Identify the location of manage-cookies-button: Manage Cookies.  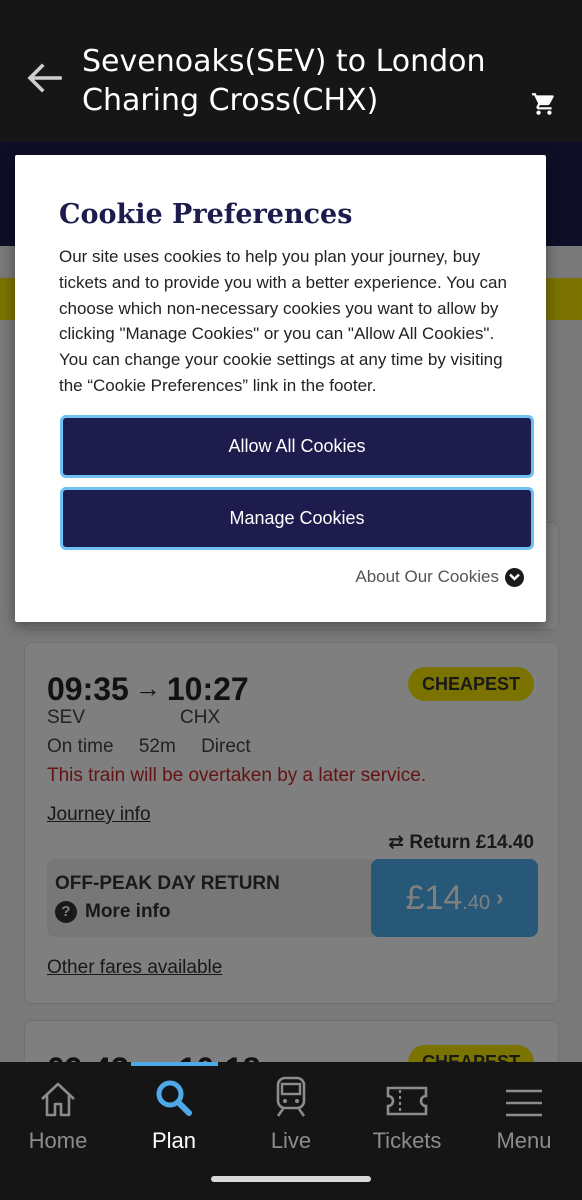
(297, 518).